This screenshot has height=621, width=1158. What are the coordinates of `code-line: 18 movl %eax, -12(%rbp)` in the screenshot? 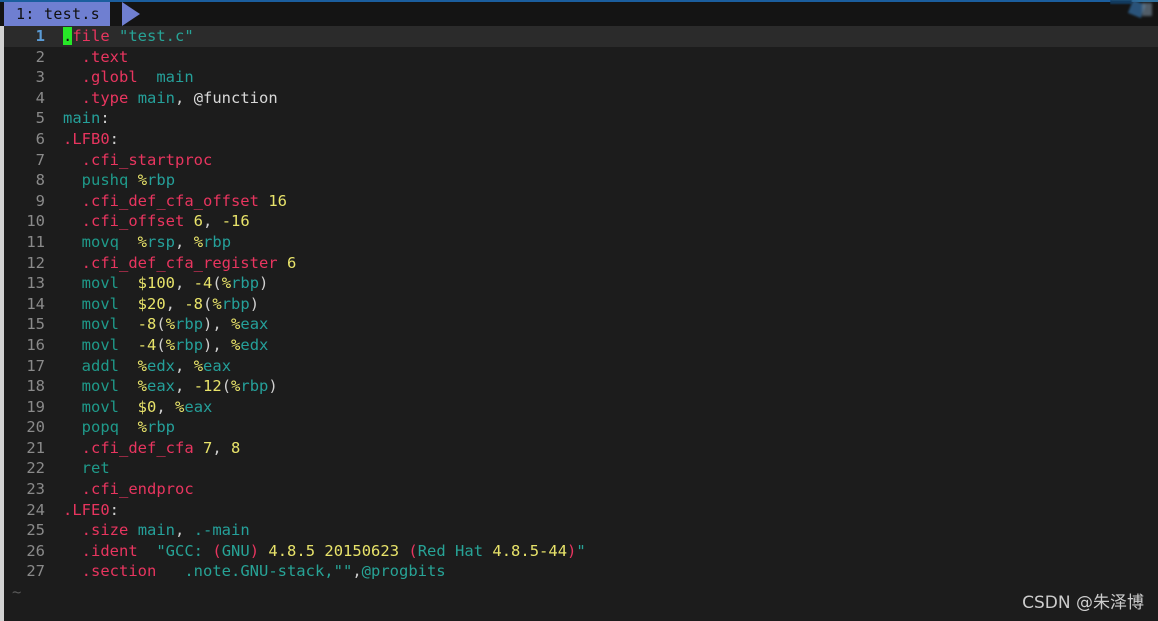 It's located at (581, 386).